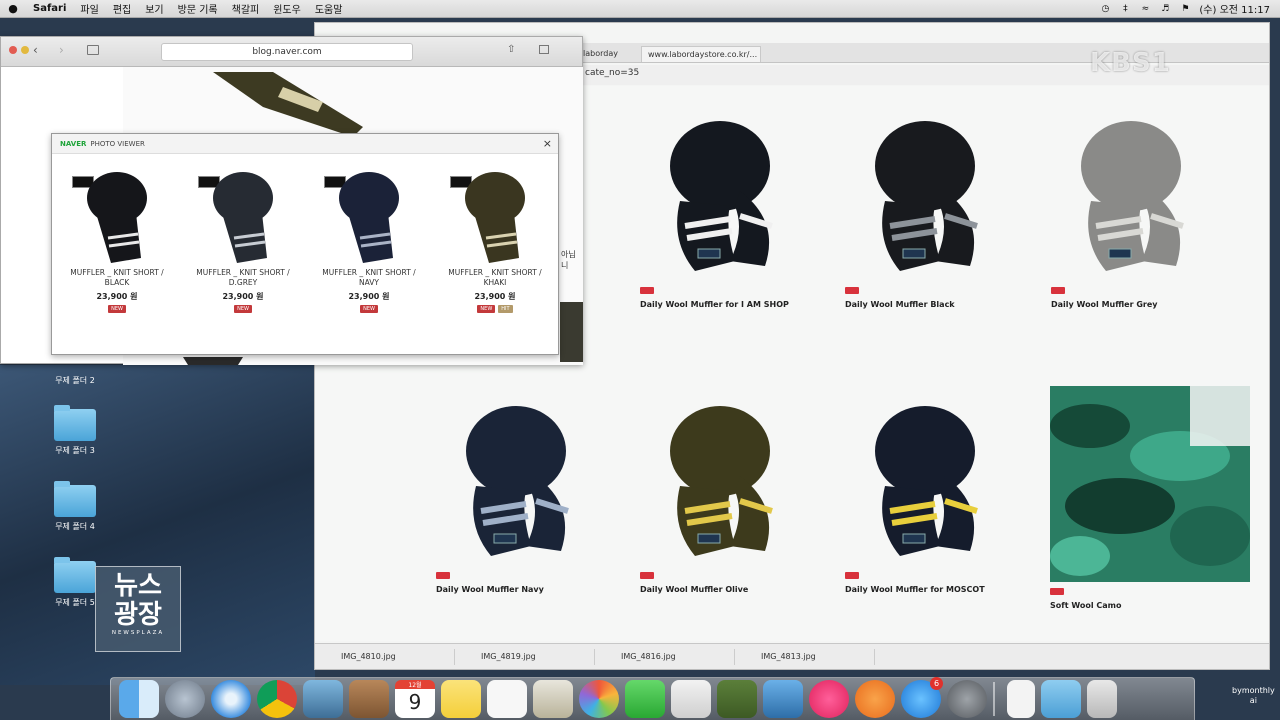 The width and height of the screenshot is (1280, 720). What do you see at coordinates (605, 54) in the screenshot?
I see `tab-laborday: laborday` at bounding box center [605, 54].